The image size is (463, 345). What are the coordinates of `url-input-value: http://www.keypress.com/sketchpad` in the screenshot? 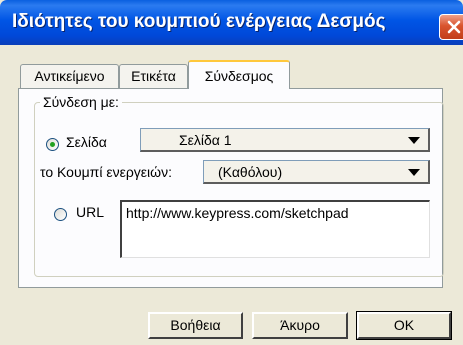 It's located at (237, 213).